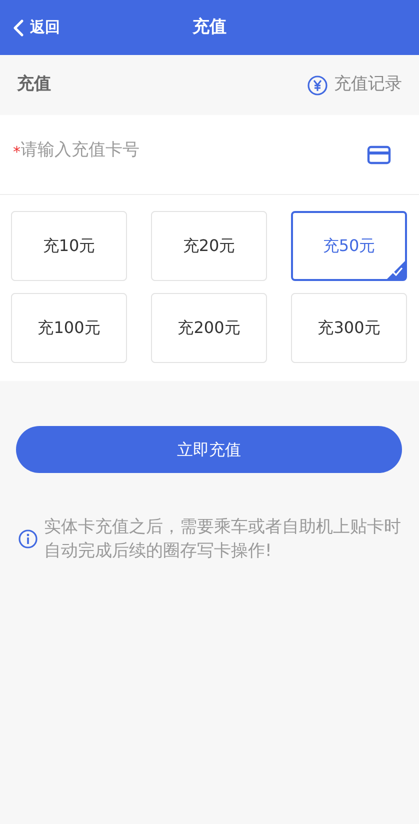  What do you see at coordinates (317, 85) in the screenshot?
I see `yuan-icon` at bounding box center [317, 85].